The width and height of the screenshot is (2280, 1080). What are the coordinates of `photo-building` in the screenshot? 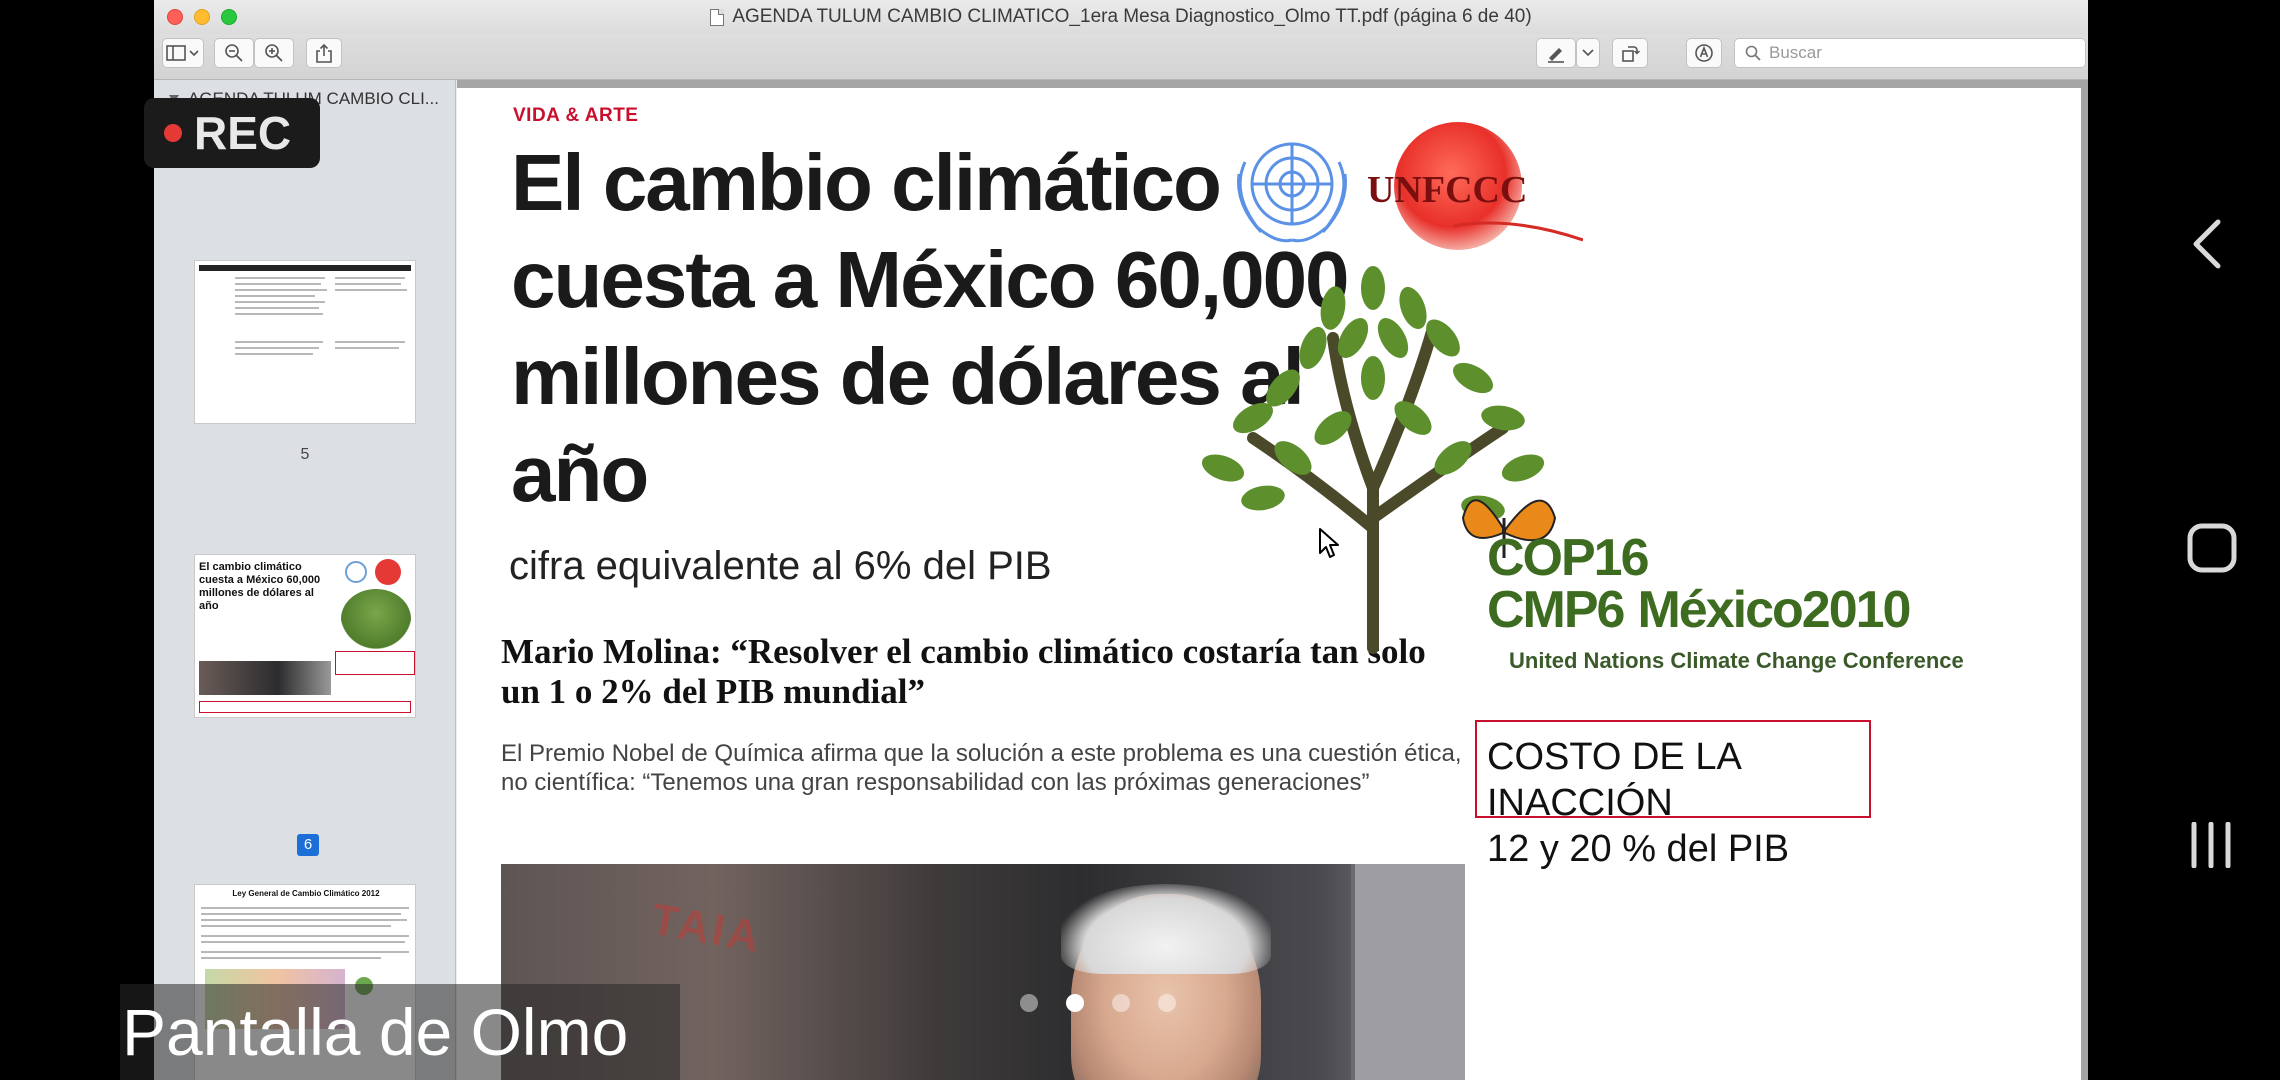 It's located at (1408, 972).